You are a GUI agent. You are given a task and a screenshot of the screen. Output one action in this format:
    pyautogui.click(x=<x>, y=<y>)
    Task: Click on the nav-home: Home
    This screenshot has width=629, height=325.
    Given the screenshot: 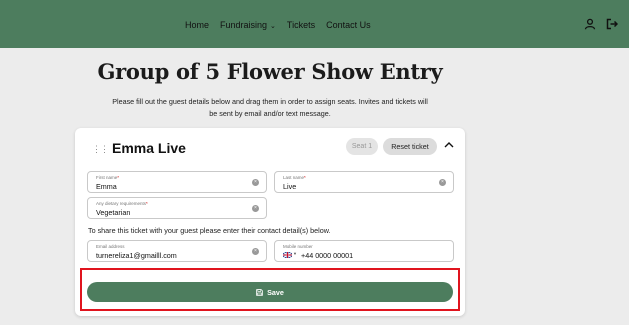 What is the action you would take?
    pyautogui.click(x=197, y=25)
    